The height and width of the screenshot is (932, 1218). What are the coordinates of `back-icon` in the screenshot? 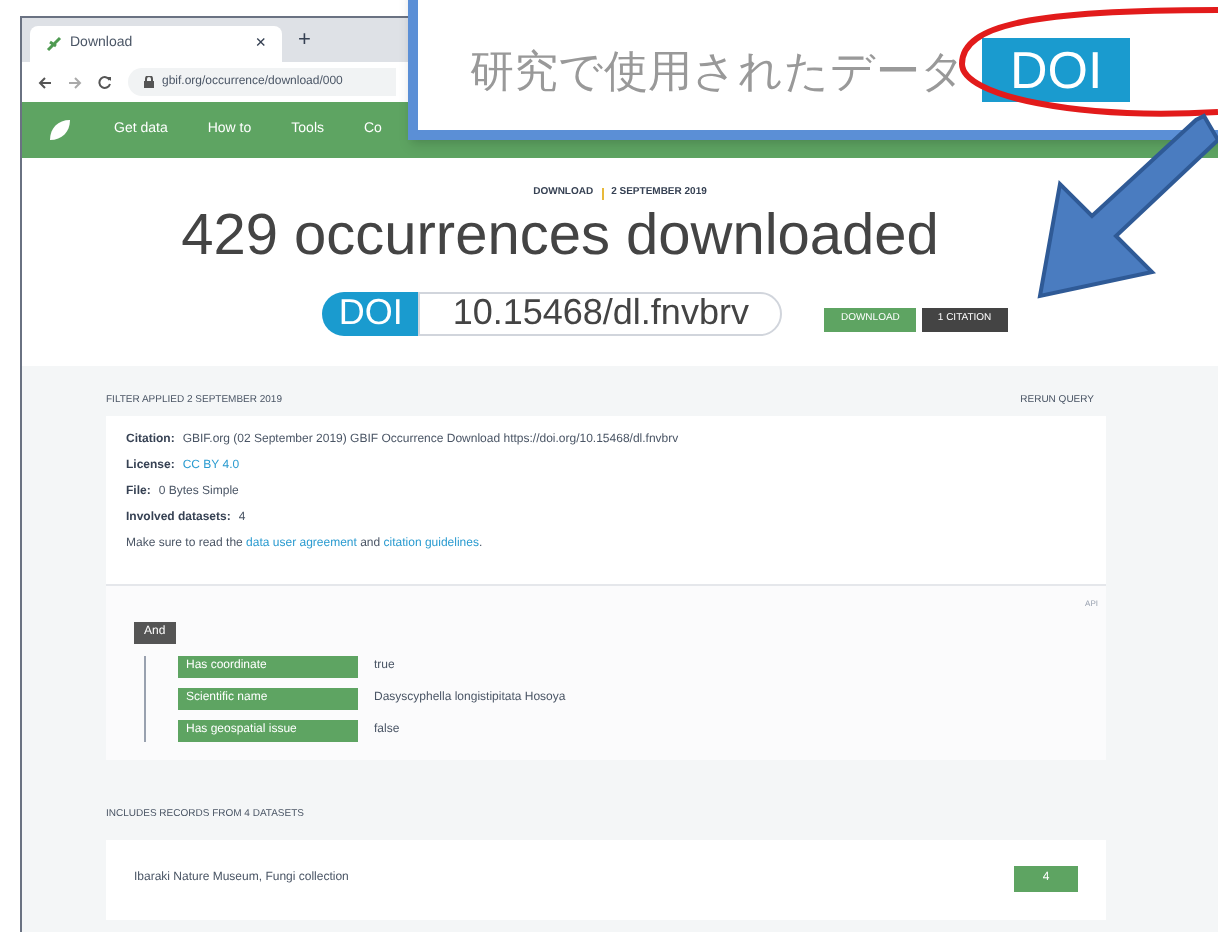 It's located at (45, 82).